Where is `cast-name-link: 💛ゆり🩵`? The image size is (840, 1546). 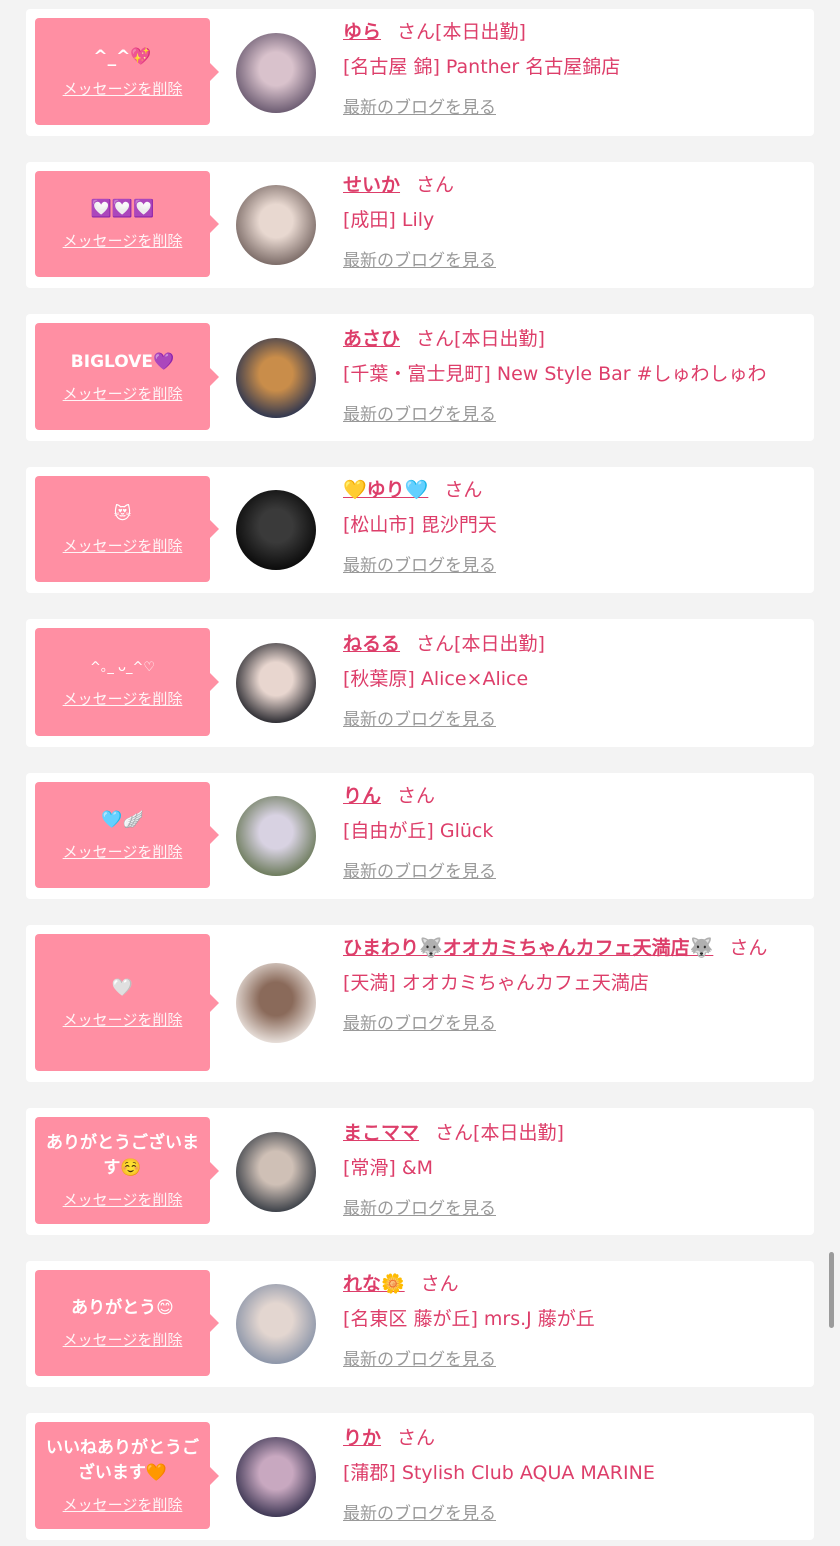 cast-name-link: 💛ゆり🩵 is located at coordinates (385, 490).